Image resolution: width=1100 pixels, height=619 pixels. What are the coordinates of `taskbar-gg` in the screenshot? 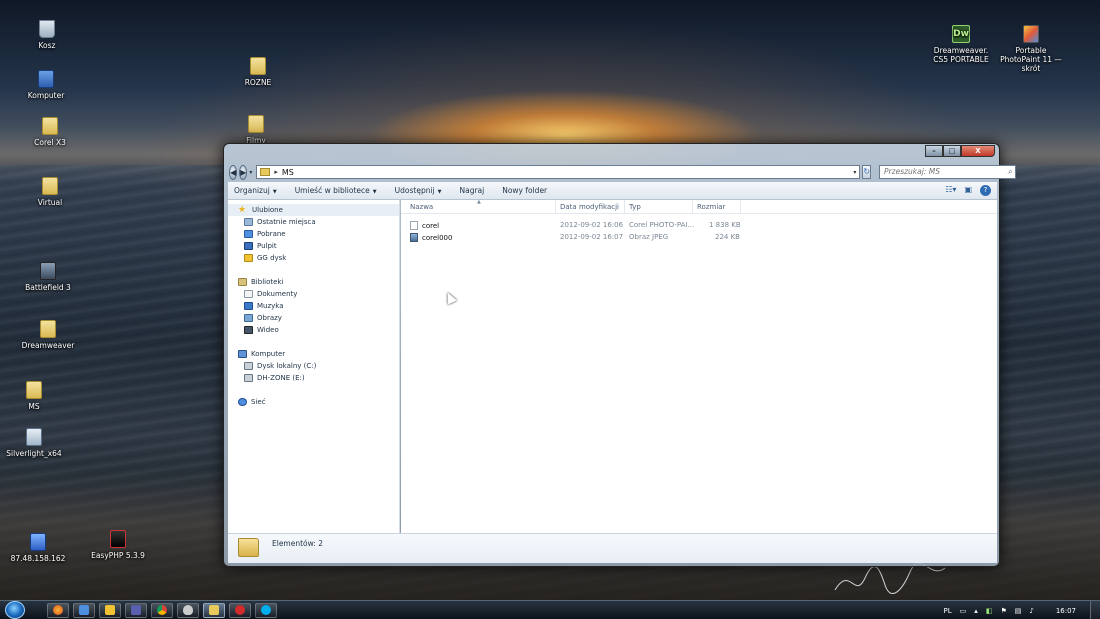 It's located at (110, 610).